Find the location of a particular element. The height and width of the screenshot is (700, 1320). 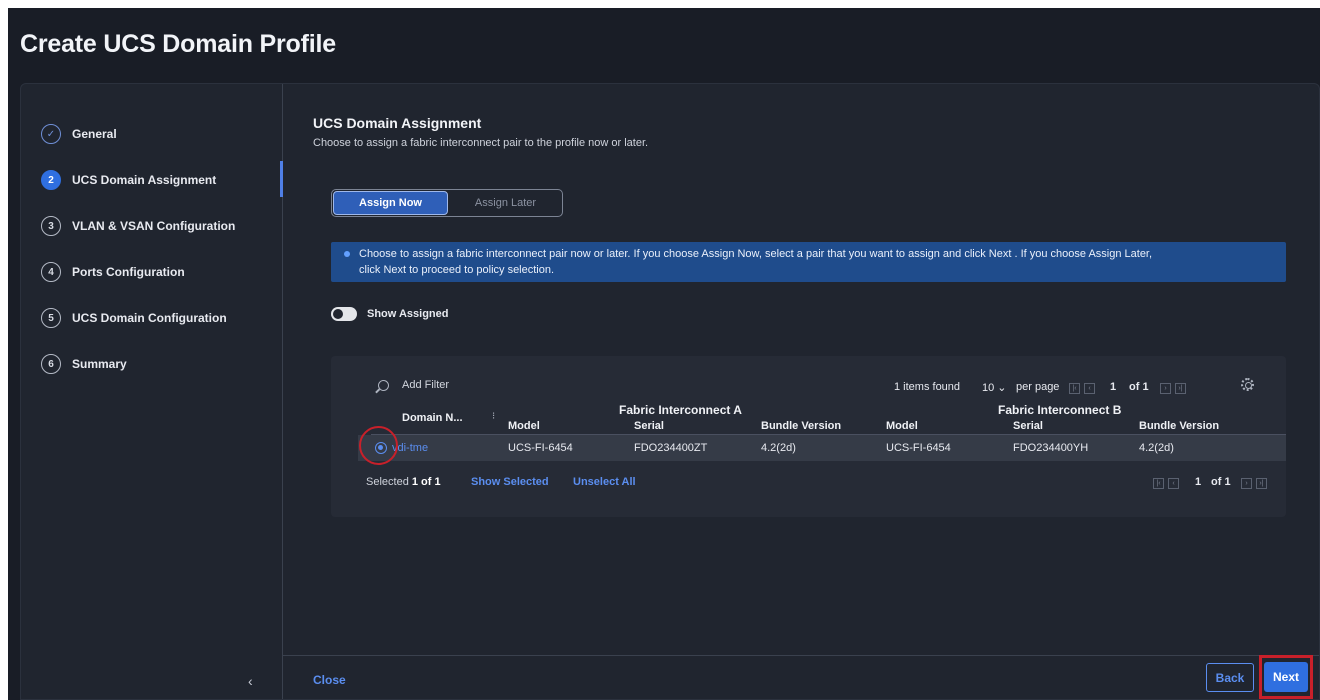

unselect-all-link: Unselect All is located at coordinates (604, 482).